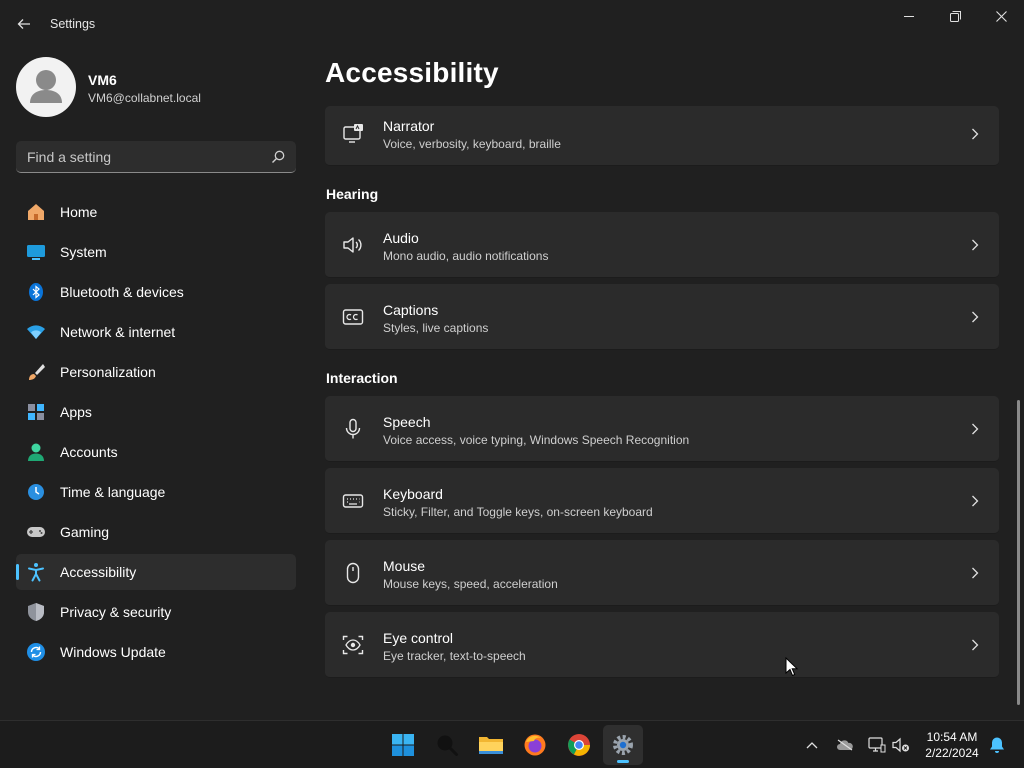 The height and width of the screenshot is (768, 1024). What do you see at coordinates (909, 16) in the screenshot?
I see `minimize-icon` at bounding box center [909, 16].